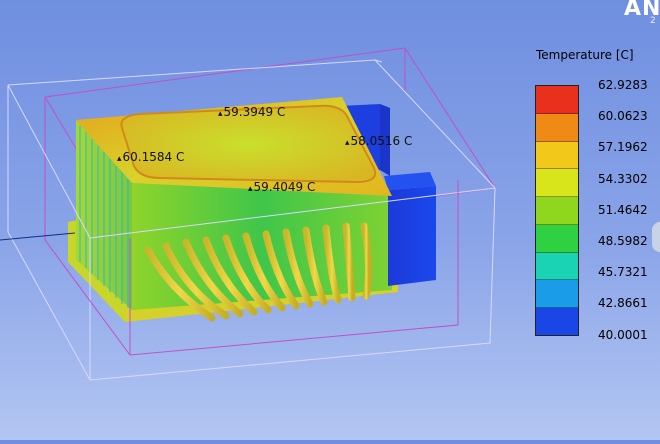 The height and width of the screenshot is (444, 660). I want to click on legend-value: 48.5982, so click(623, 241).